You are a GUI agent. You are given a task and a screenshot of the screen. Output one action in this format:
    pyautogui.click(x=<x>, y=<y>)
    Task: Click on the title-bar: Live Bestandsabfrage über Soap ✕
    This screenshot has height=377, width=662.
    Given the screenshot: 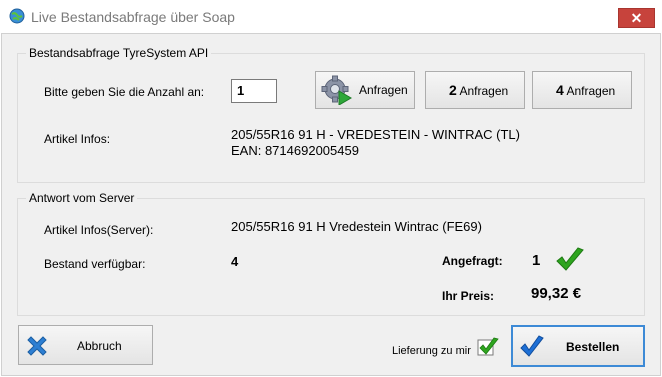 What is the action you would take?
    pyautogui.click(x=331, y=16)
    